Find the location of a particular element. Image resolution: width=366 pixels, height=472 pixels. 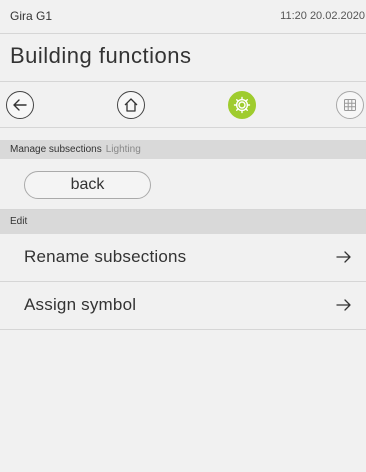

status-bar: Gira G1 11:20 20.02.2020 is located at coordinates (183, 17).